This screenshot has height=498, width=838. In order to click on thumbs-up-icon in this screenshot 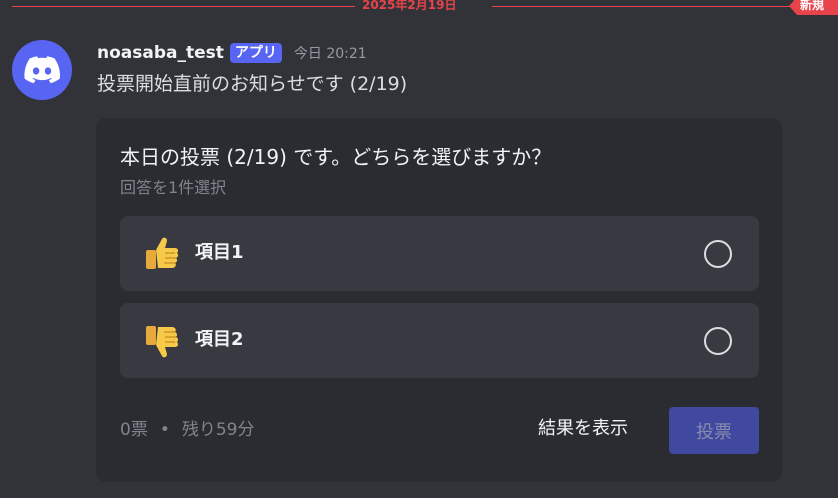, I will do `click(162, 253)`.